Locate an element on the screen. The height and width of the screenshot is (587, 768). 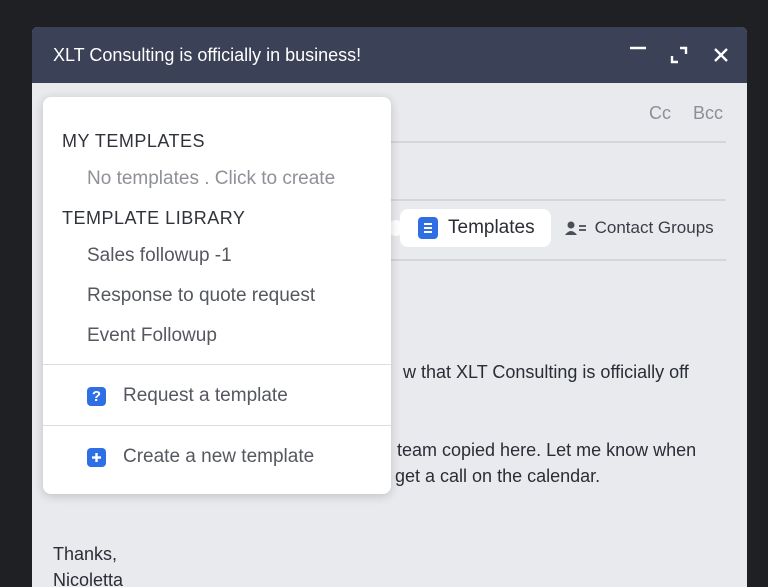
template-library-heading: TEMPLATE LIBRARY is located at coordinates (154, 218).